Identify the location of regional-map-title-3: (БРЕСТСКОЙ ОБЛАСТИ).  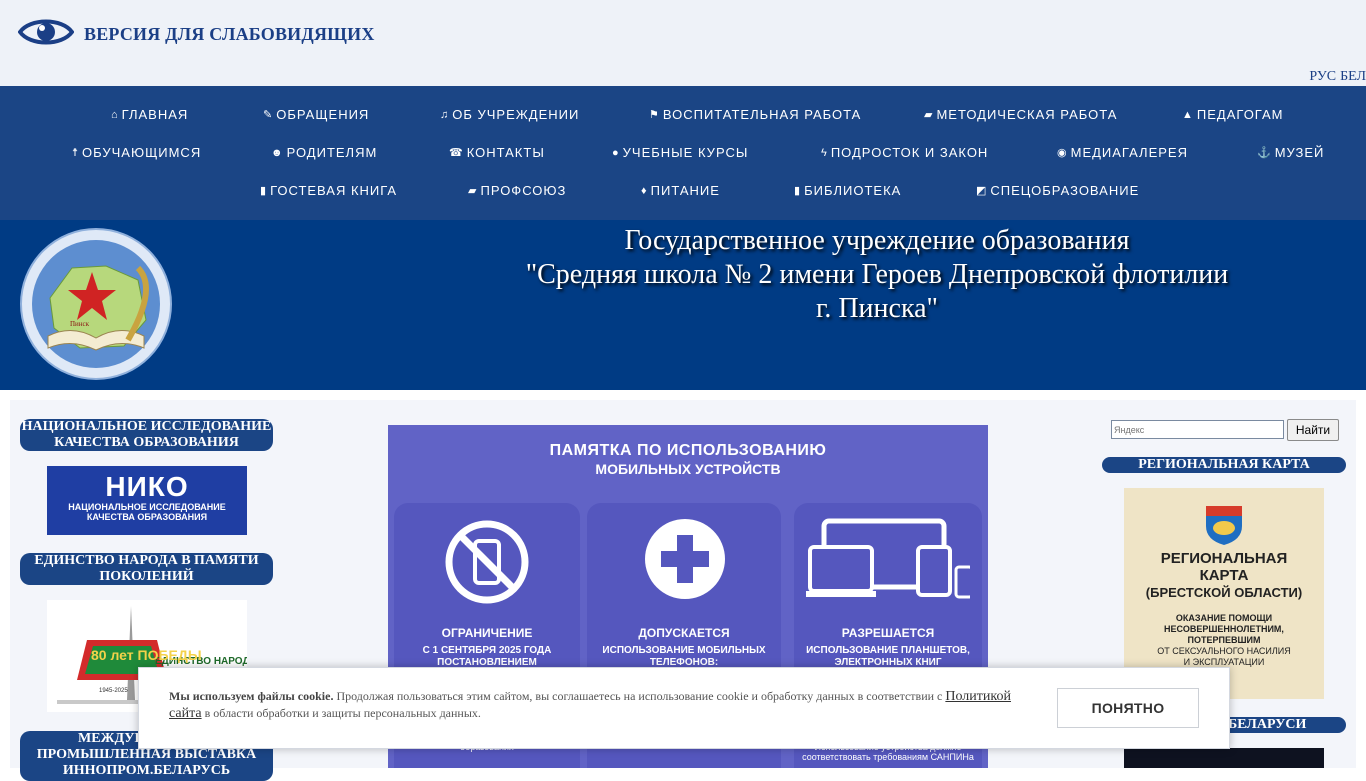
(1224, 592).